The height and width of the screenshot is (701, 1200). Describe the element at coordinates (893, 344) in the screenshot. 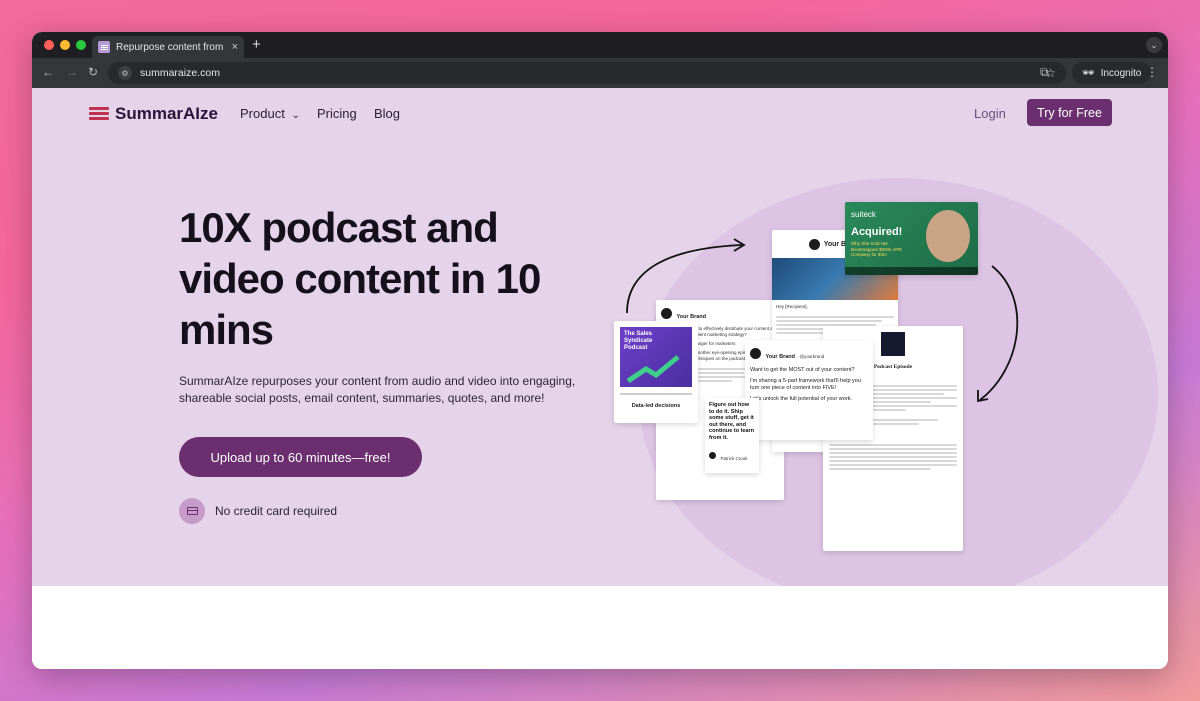

I see `episode-art` at that location.